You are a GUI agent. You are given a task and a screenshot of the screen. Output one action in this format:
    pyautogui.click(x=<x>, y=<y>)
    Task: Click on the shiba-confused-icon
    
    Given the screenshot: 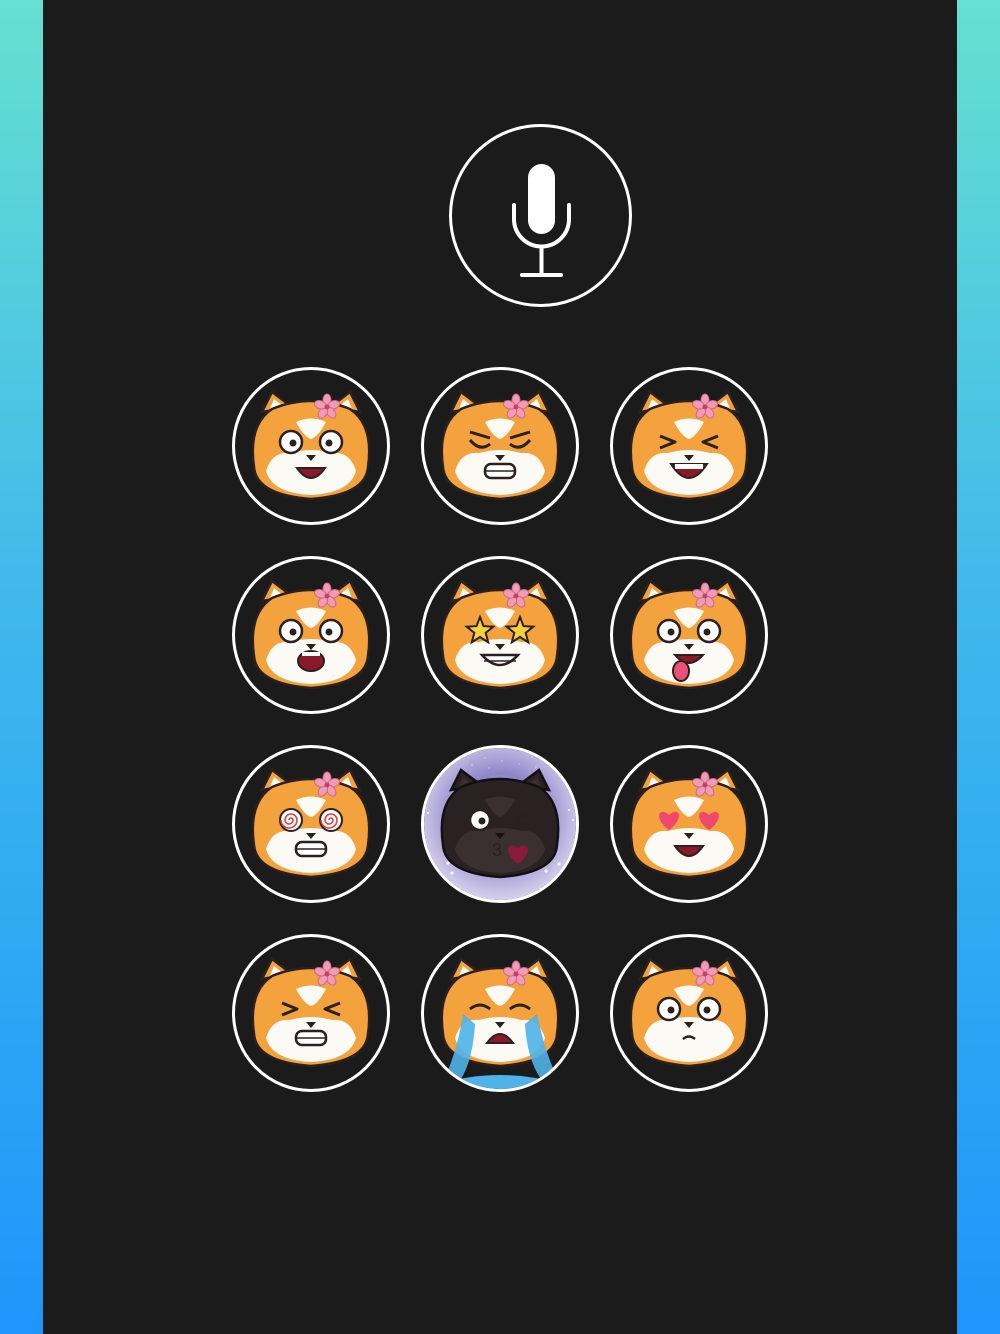 What is the action you would take?
    pyautogui.click(x=689, y=1012)
    